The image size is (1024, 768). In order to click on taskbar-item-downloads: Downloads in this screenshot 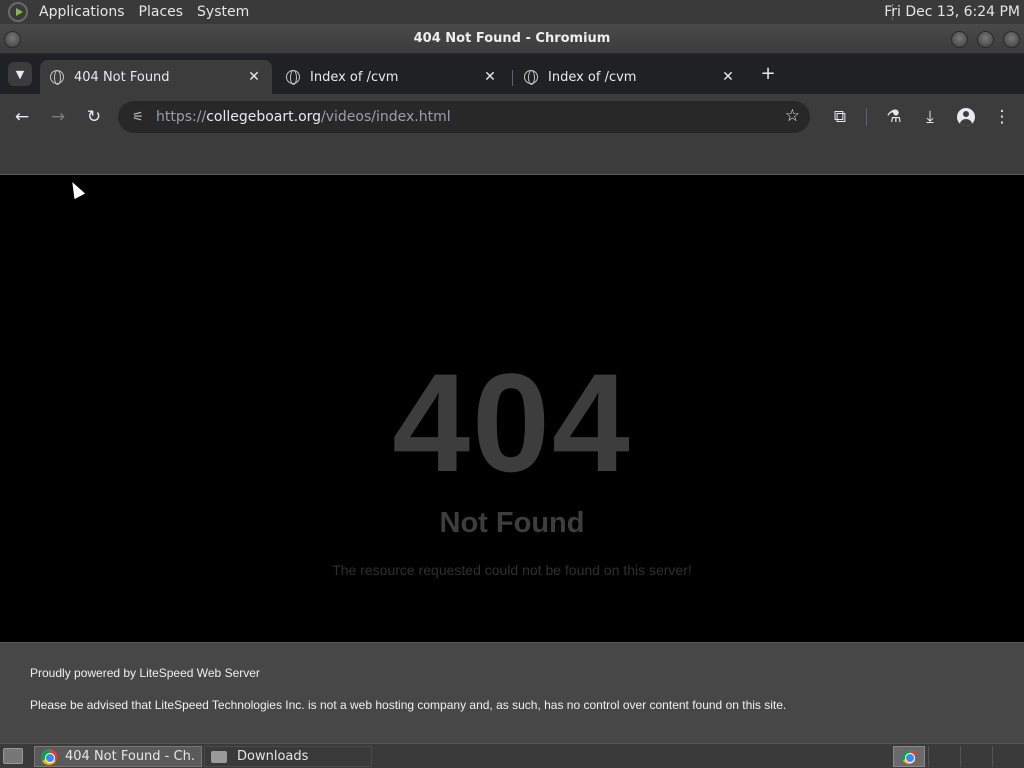, I will do `click(288, 756)`.